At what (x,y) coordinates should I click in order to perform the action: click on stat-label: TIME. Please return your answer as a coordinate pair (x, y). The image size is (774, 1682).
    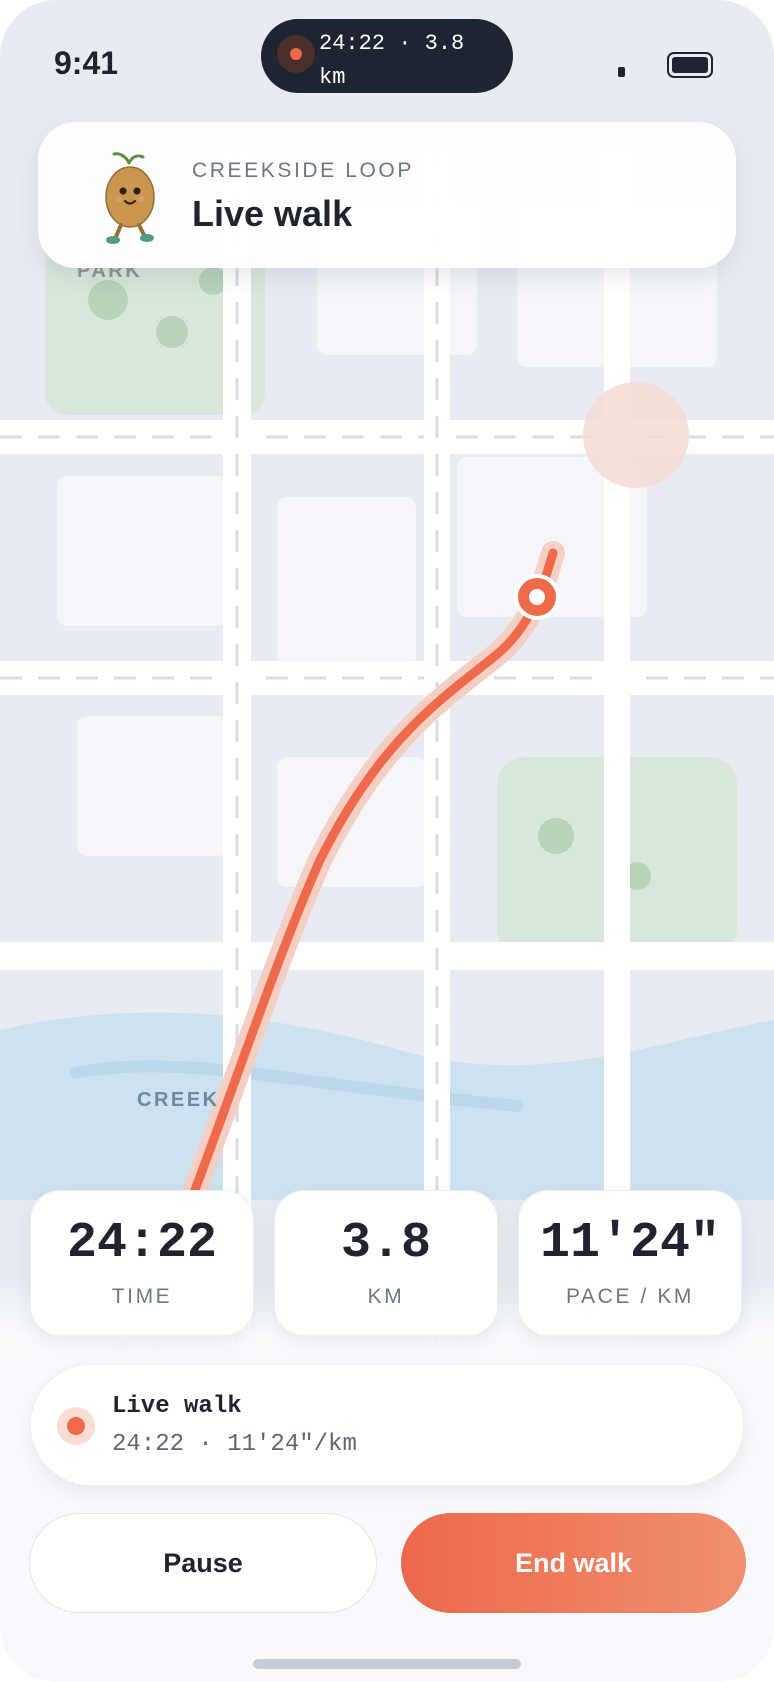
    Looking at the image, I should click on (142, 1296).